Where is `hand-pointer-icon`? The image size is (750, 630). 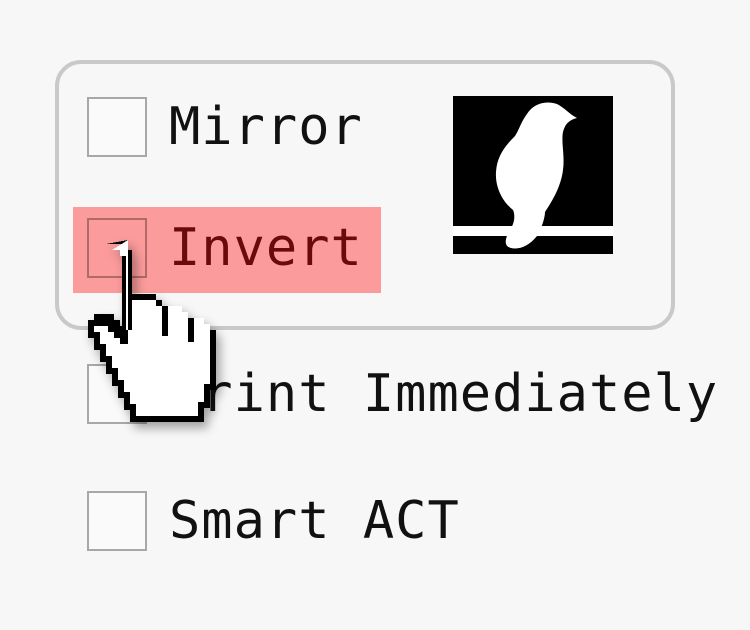
hand-pointer-icon is located at coordinates (146, 338).